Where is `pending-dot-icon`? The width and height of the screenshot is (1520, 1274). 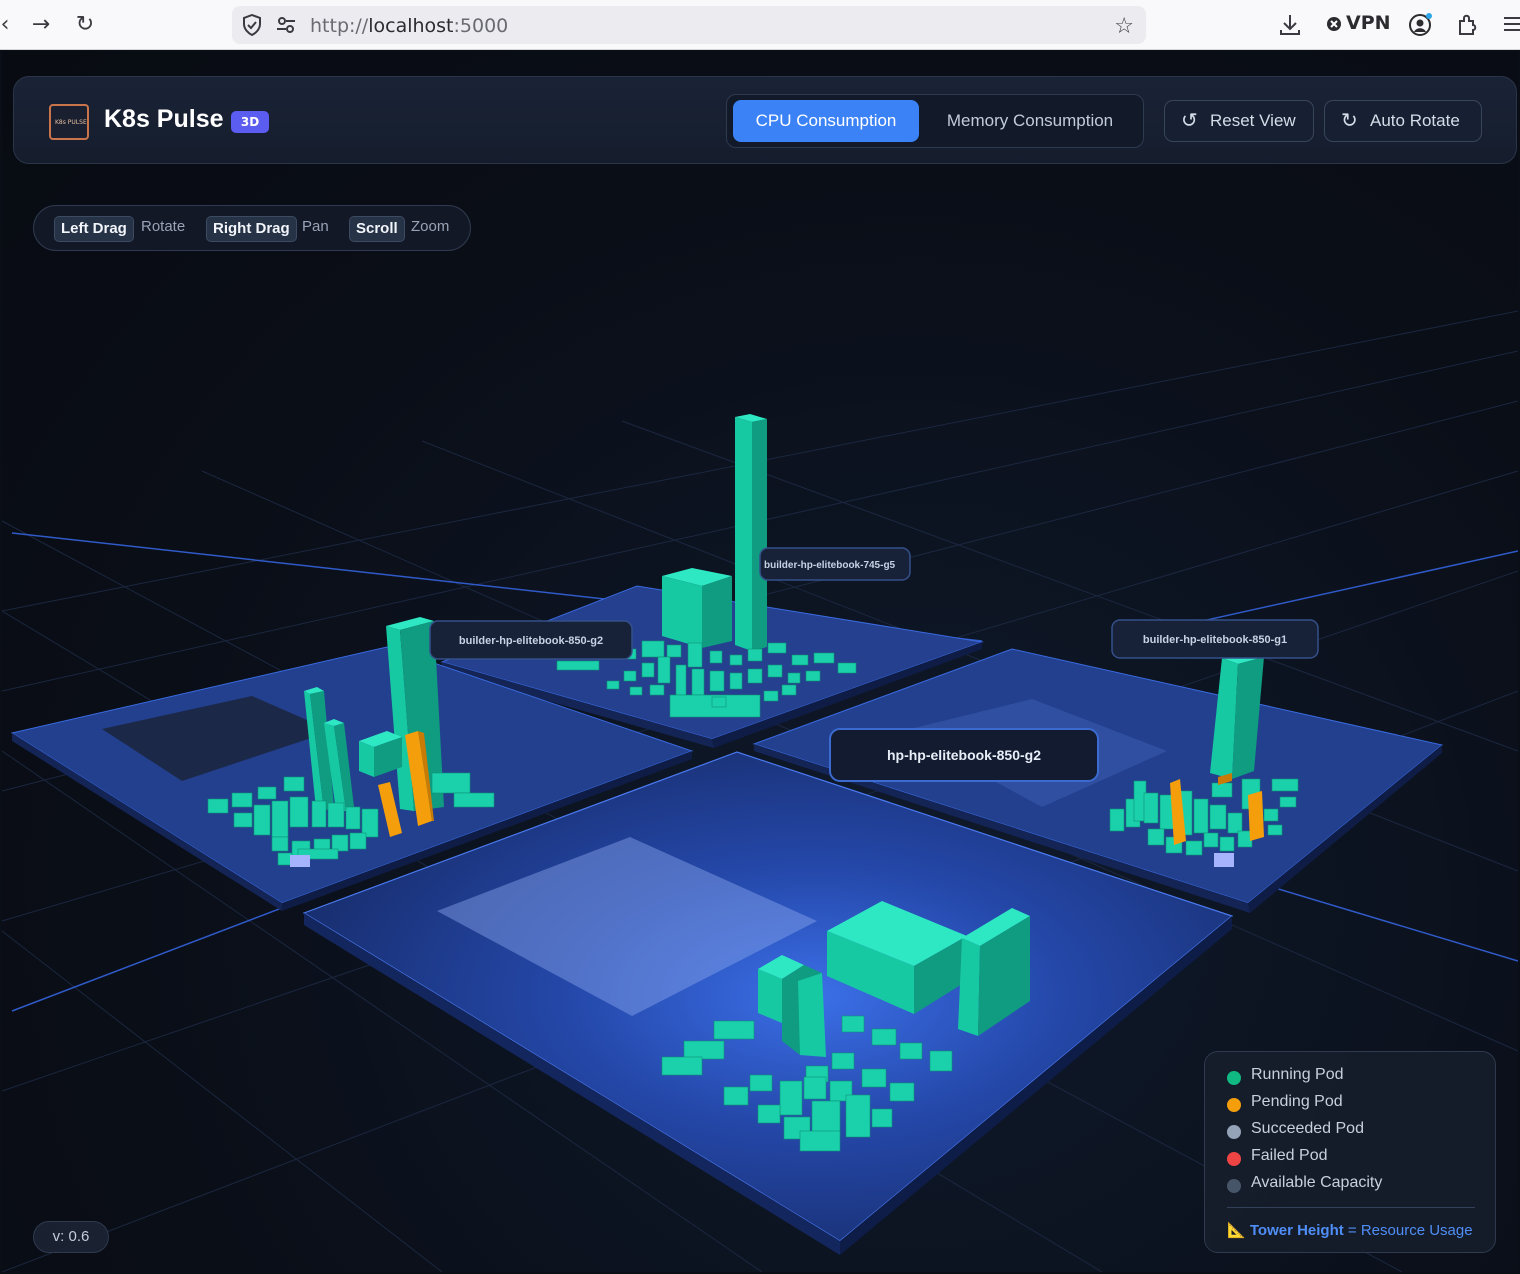 pending-dot-icon is located at coordinates (1234, 1105).